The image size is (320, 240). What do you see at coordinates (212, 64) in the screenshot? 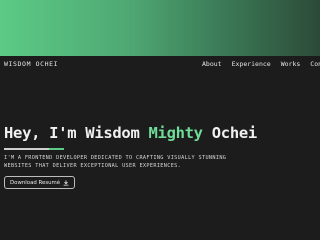
I see `nav-link-about: About` at bounding box center [212, 64].